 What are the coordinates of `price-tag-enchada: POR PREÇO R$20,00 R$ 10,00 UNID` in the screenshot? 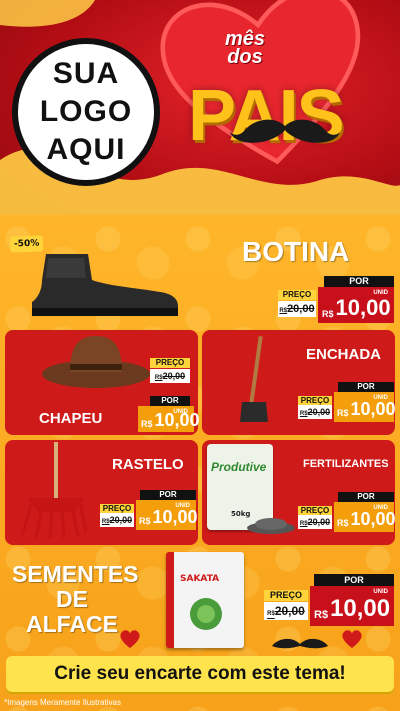 It's located at (347, 403).